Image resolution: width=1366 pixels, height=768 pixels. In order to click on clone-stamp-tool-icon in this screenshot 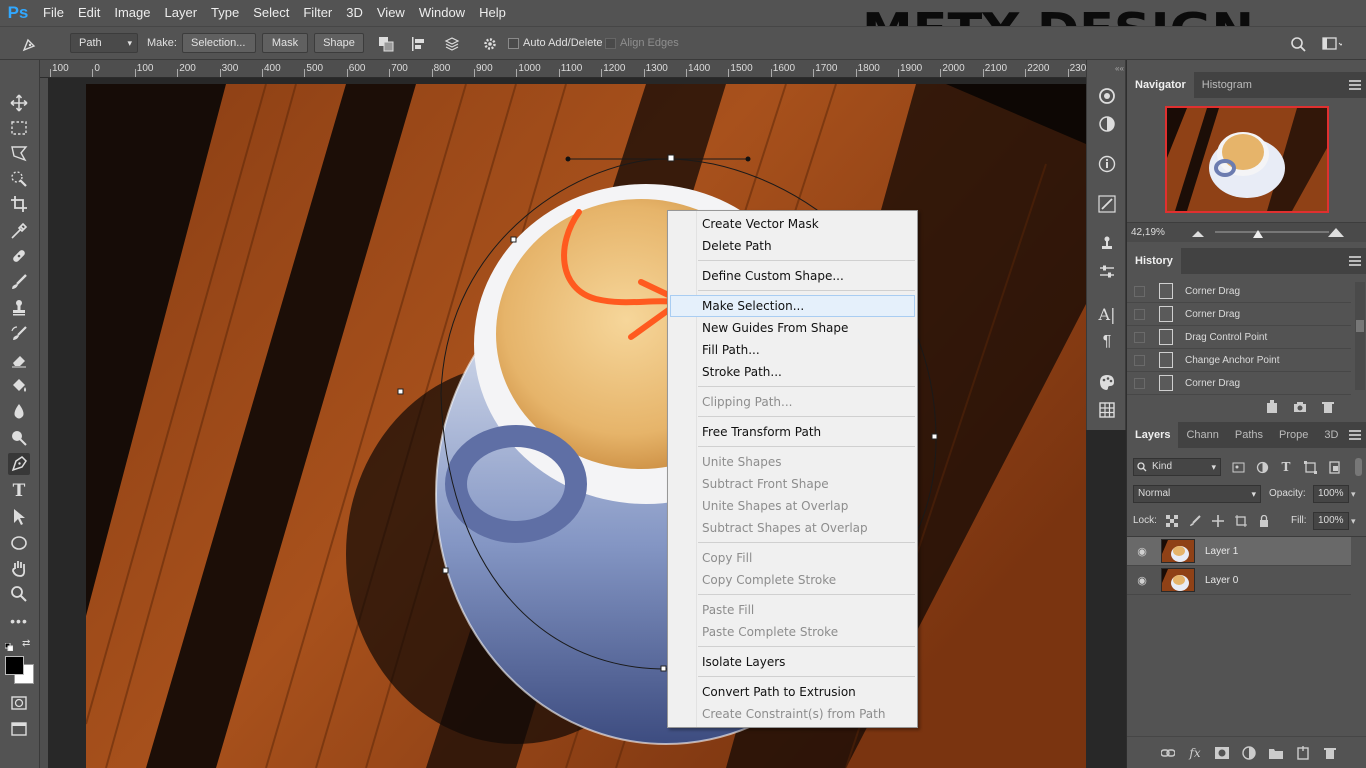, I will do `click(19, 308)`.